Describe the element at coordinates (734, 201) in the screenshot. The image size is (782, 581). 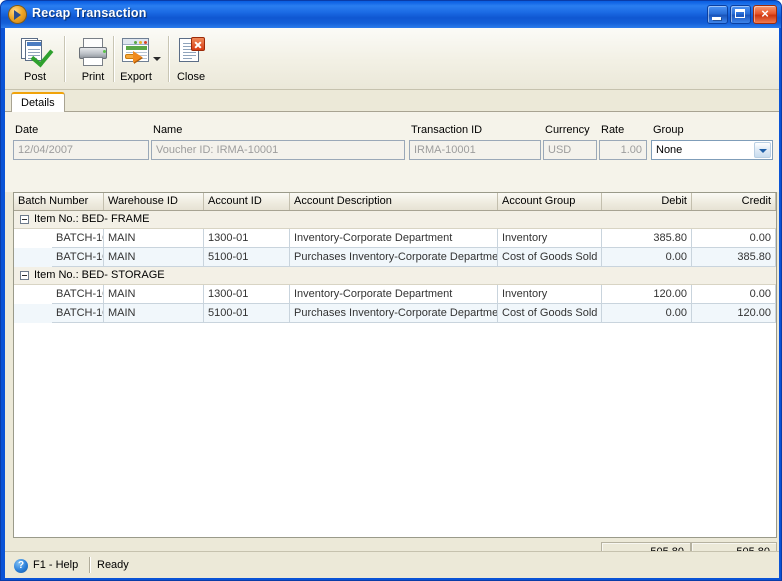
I see `column-header-credit: Credit` at that location.